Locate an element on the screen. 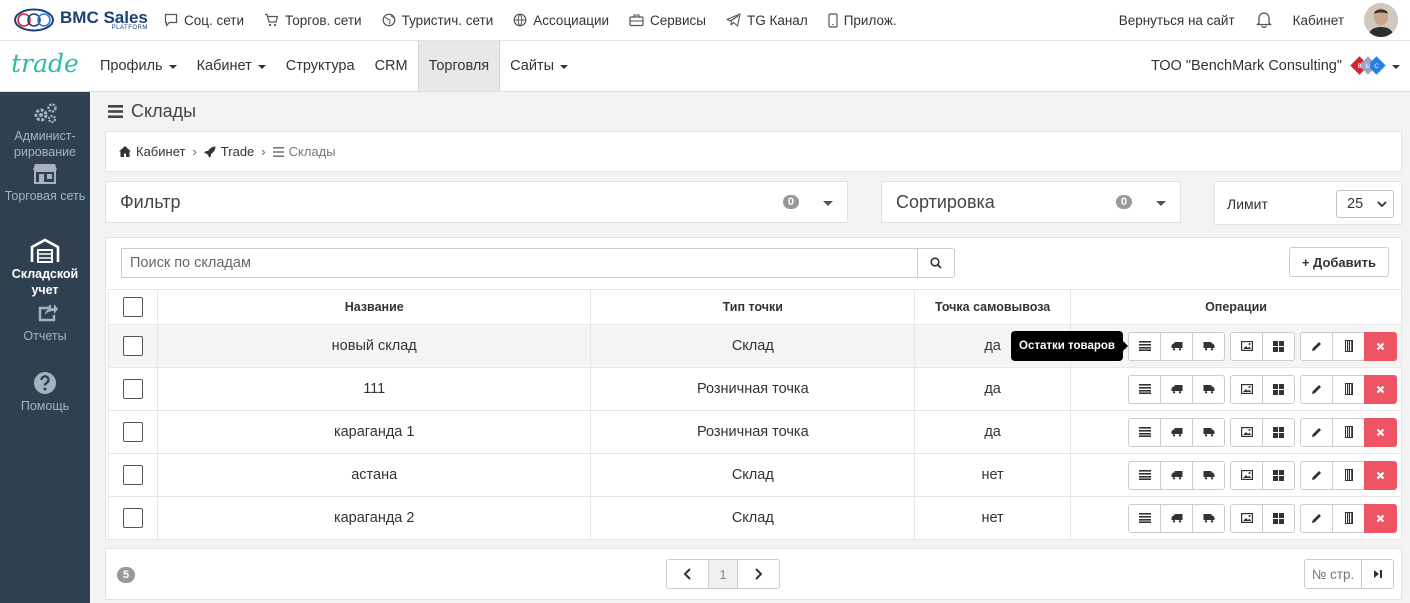  next-page-button is located at coordinates (758, 574).